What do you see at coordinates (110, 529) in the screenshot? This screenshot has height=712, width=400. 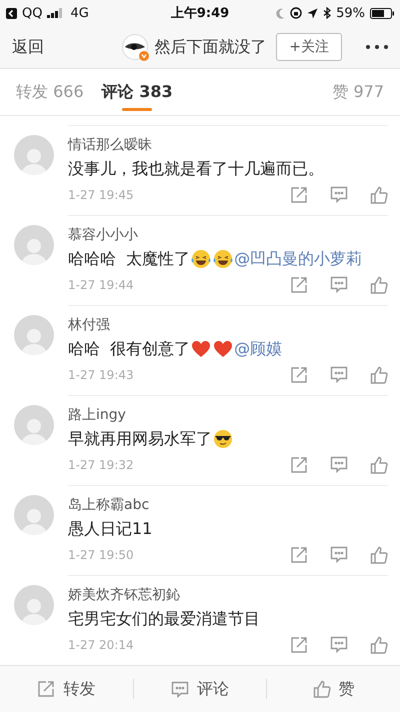 I see `comment-text: 愚人日记11` at bounding box center [110, 529].